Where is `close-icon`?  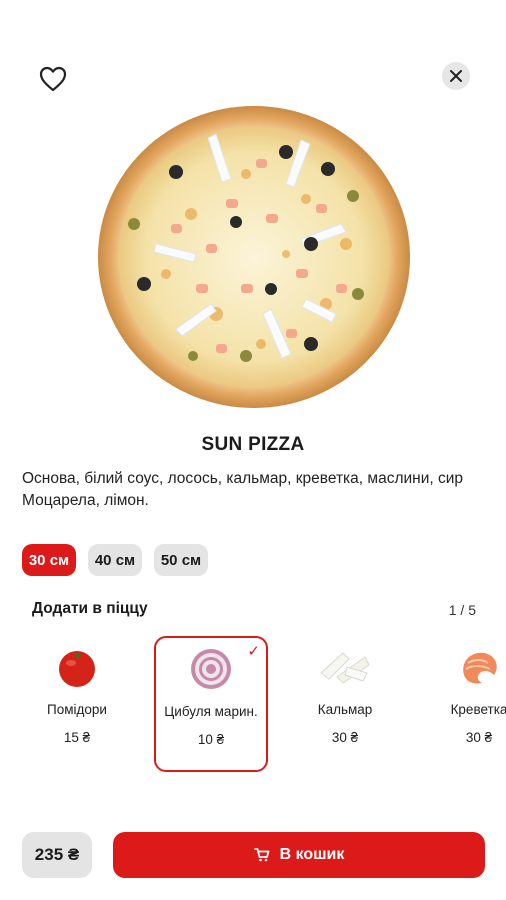 close-icon is located at coordinates (456, 76).